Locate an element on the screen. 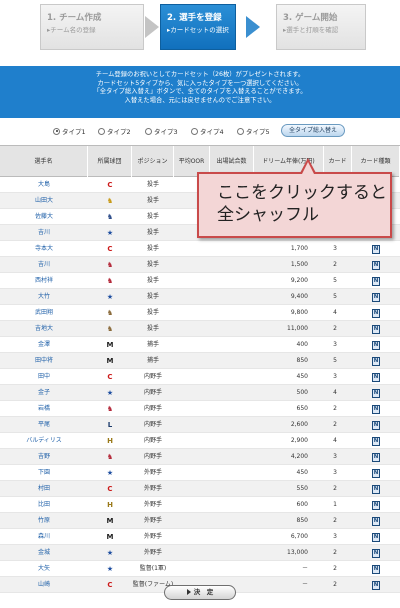 The height and width of the screenshot is (608, 400). player-name: 竹原 is located at coordinates (44, 521).